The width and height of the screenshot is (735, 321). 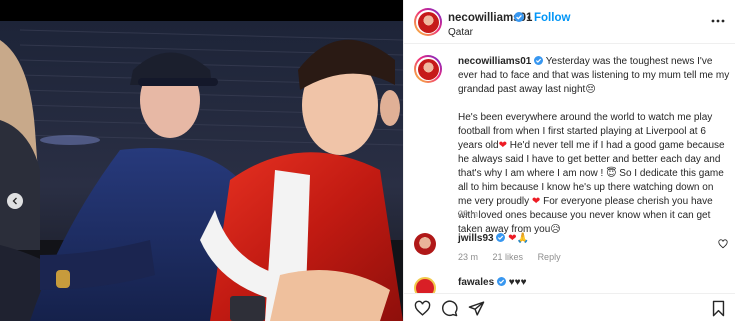 What do you see at coordinates (422, 308) in the screenshot?
I see `heart-icon` at bounding box center [422, 308].